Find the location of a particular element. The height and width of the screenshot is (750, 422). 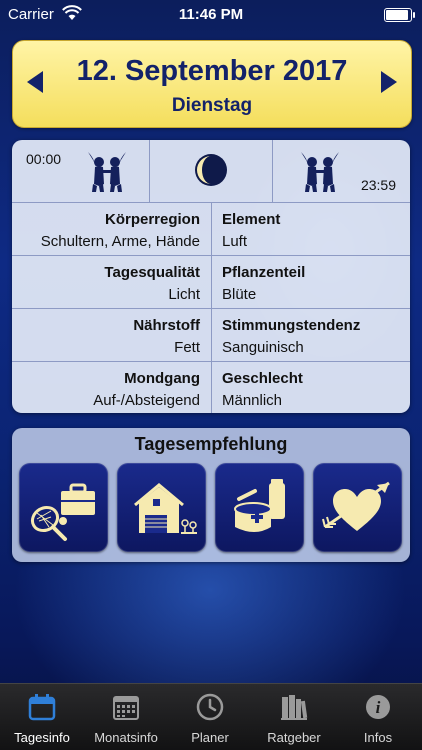

sport-work-icon is located at coordinates (62, 512).